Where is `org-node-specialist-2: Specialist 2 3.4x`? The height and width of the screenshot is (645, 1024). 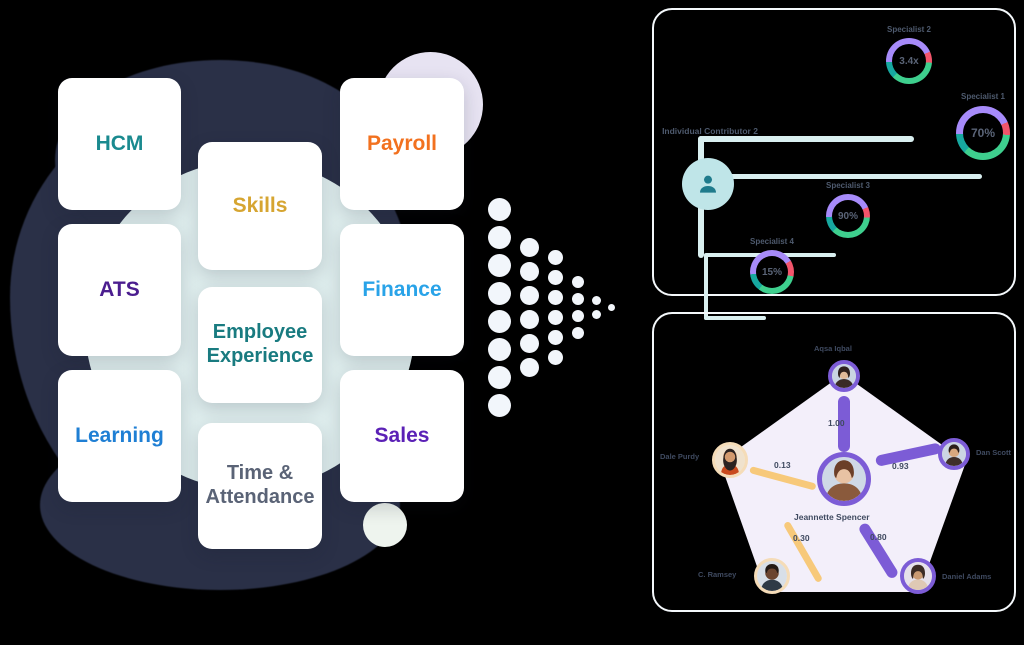
org-node-specialist-2: Specialist 2 3.4x is located at coordinates (909, 54).